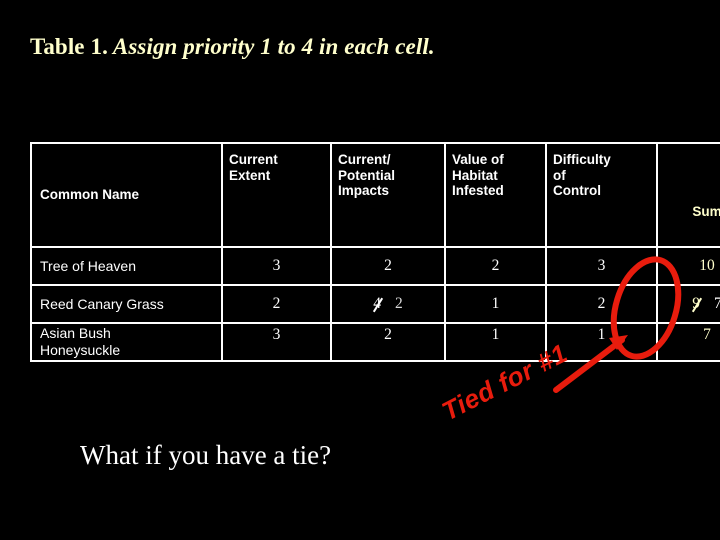 The height and width of the screenshot is (540, 720). I want to click on cell-species-name: Asian Bush Honeysuckle, so click(126, 342).